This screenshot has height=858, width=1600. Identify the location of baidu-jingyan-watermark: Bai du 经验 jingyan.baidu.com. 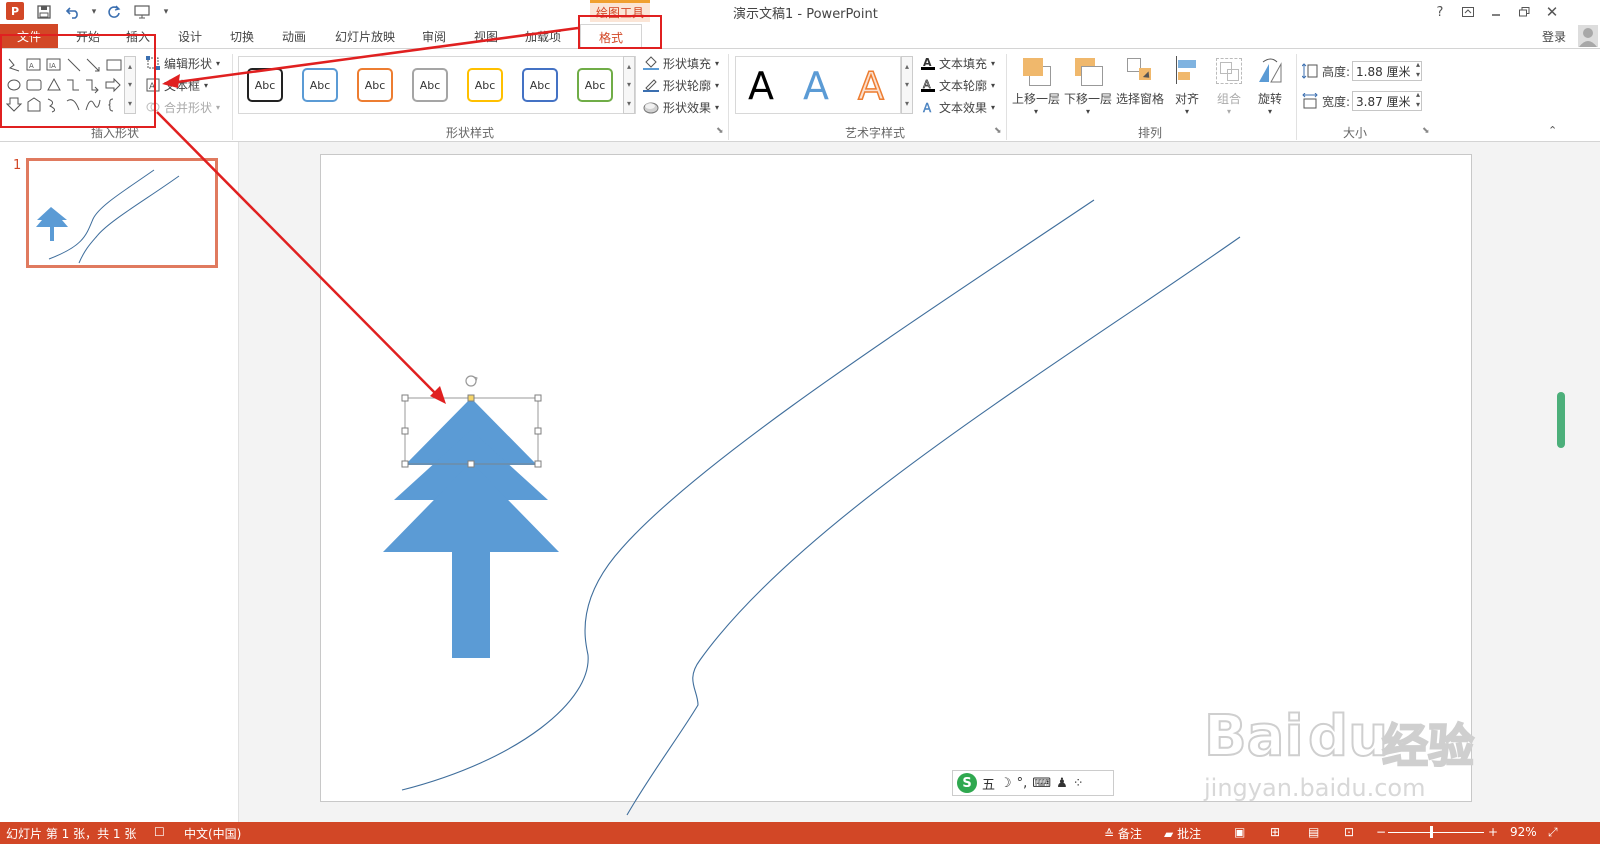
(1353, 745).